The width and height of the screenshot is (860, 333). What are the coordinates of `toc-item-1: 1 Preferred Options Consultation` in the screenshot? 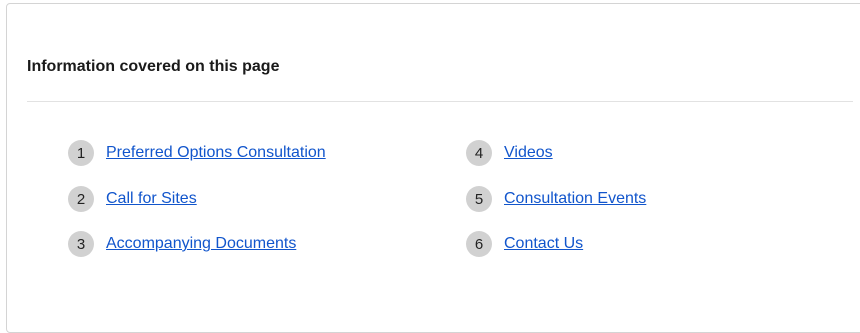 It's located at (197, 153).